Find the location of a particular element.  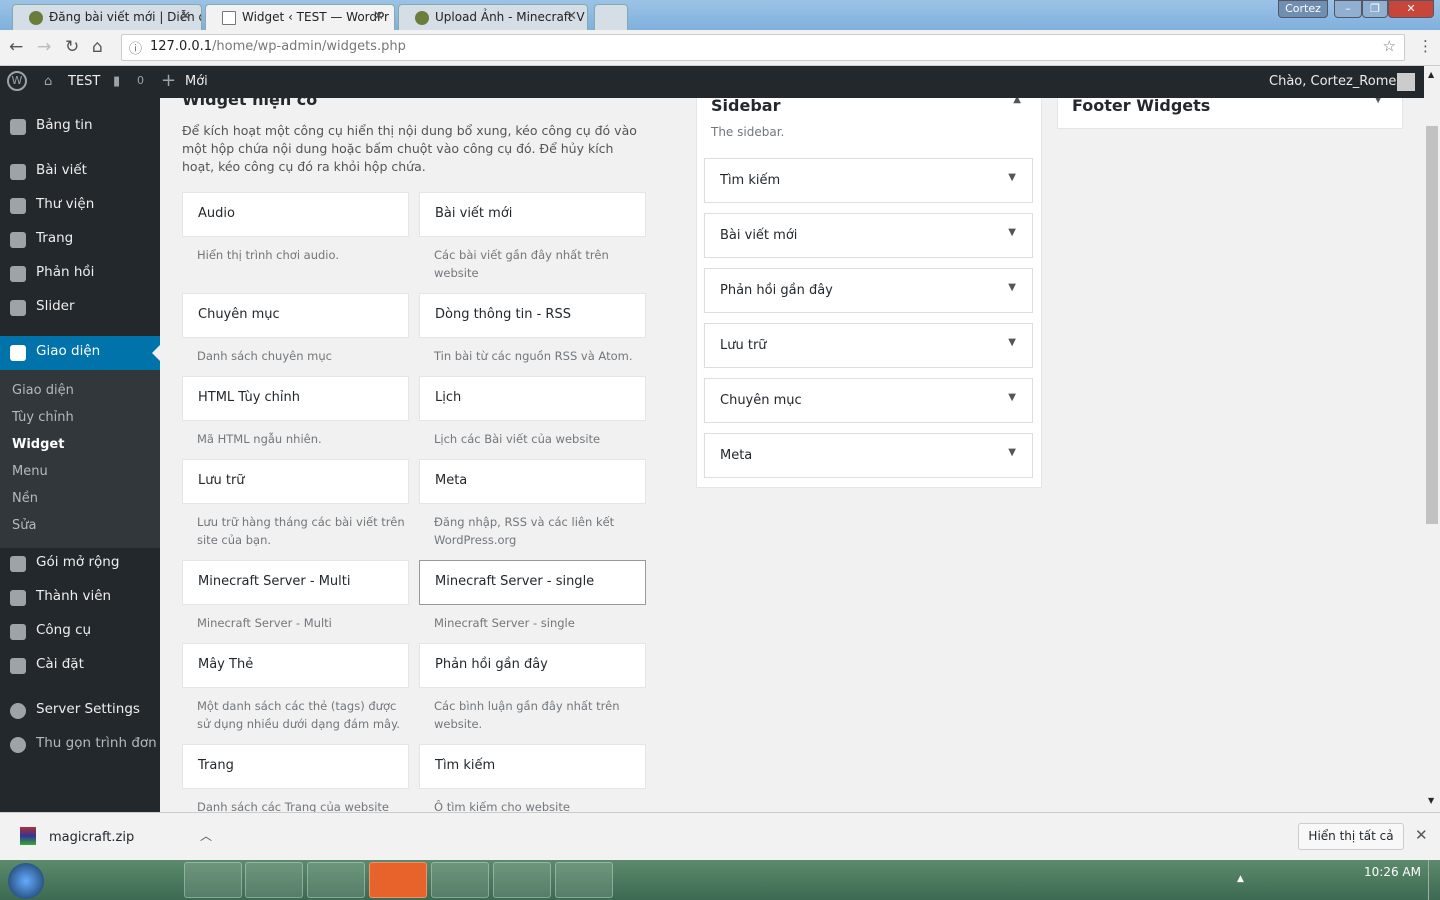

page-scrollbar: ▲ ▼ is located at coordinates (1432, 439).